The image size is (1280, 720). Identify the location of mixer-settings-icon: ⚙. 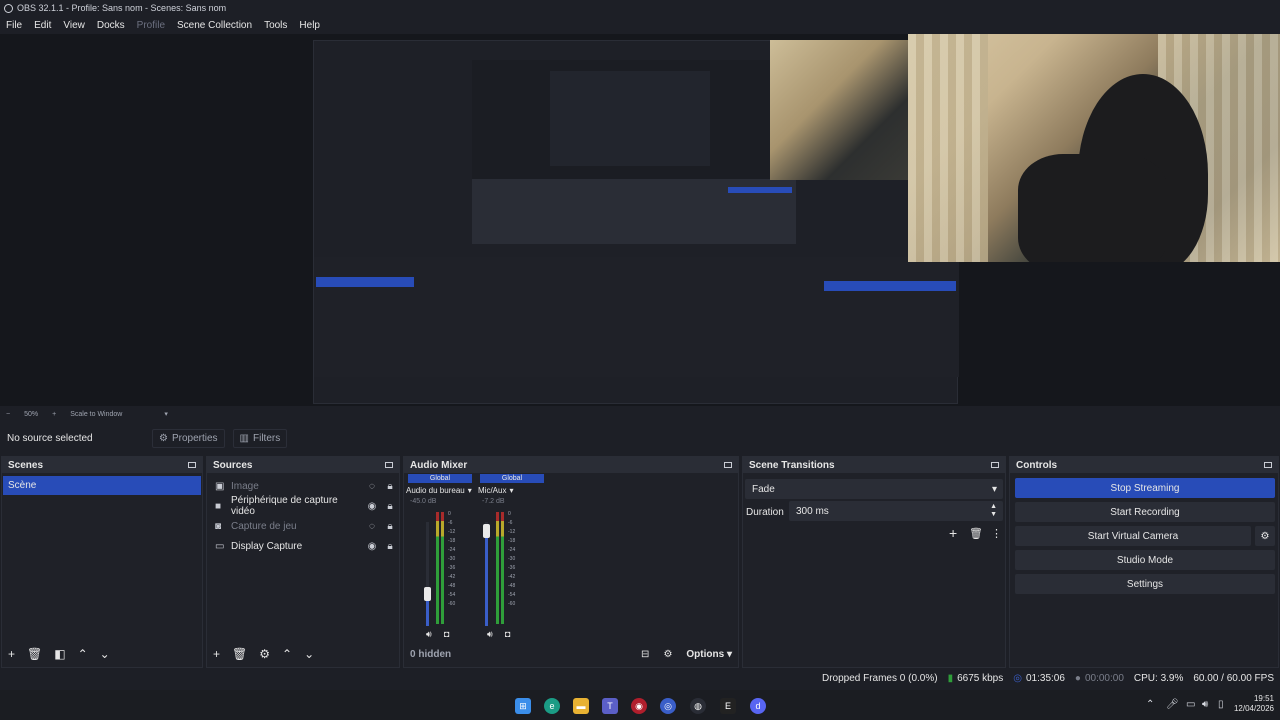
(667, 654).